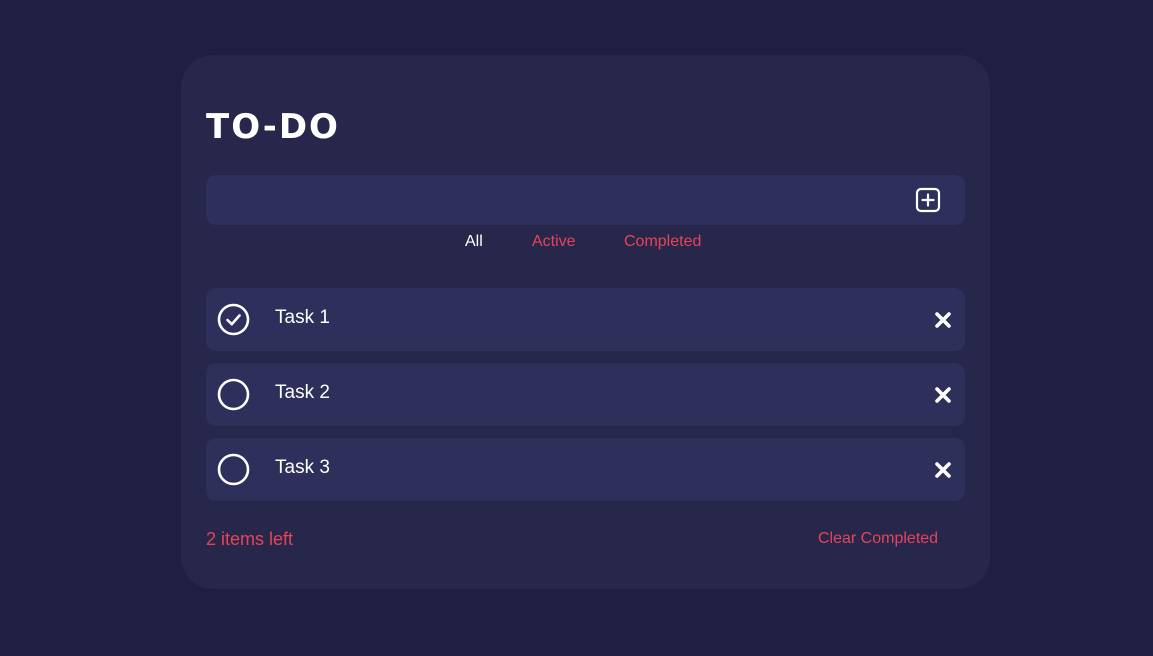  Describe the element at coordinates (585, 469) in the screenshot. I see `task-item: Task 3` at that location.